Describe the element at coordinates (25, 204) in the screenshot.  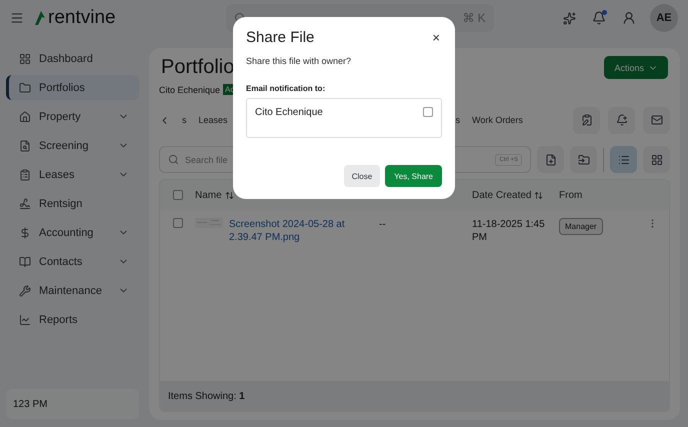
I see `signature-icon` at that location.